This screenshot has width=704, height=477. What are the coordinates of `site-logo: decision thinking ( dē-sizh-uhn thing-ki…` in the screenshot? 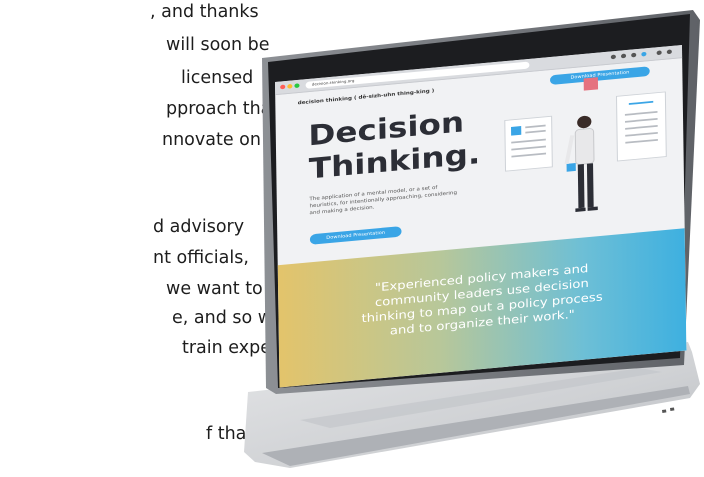 It's located at (366, 97).